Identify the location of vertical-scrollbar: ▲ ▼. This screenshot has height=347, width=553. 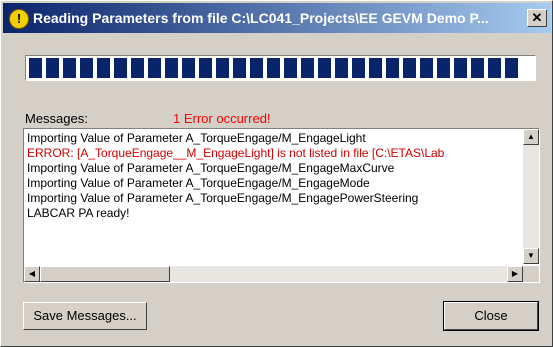
(531, 196).